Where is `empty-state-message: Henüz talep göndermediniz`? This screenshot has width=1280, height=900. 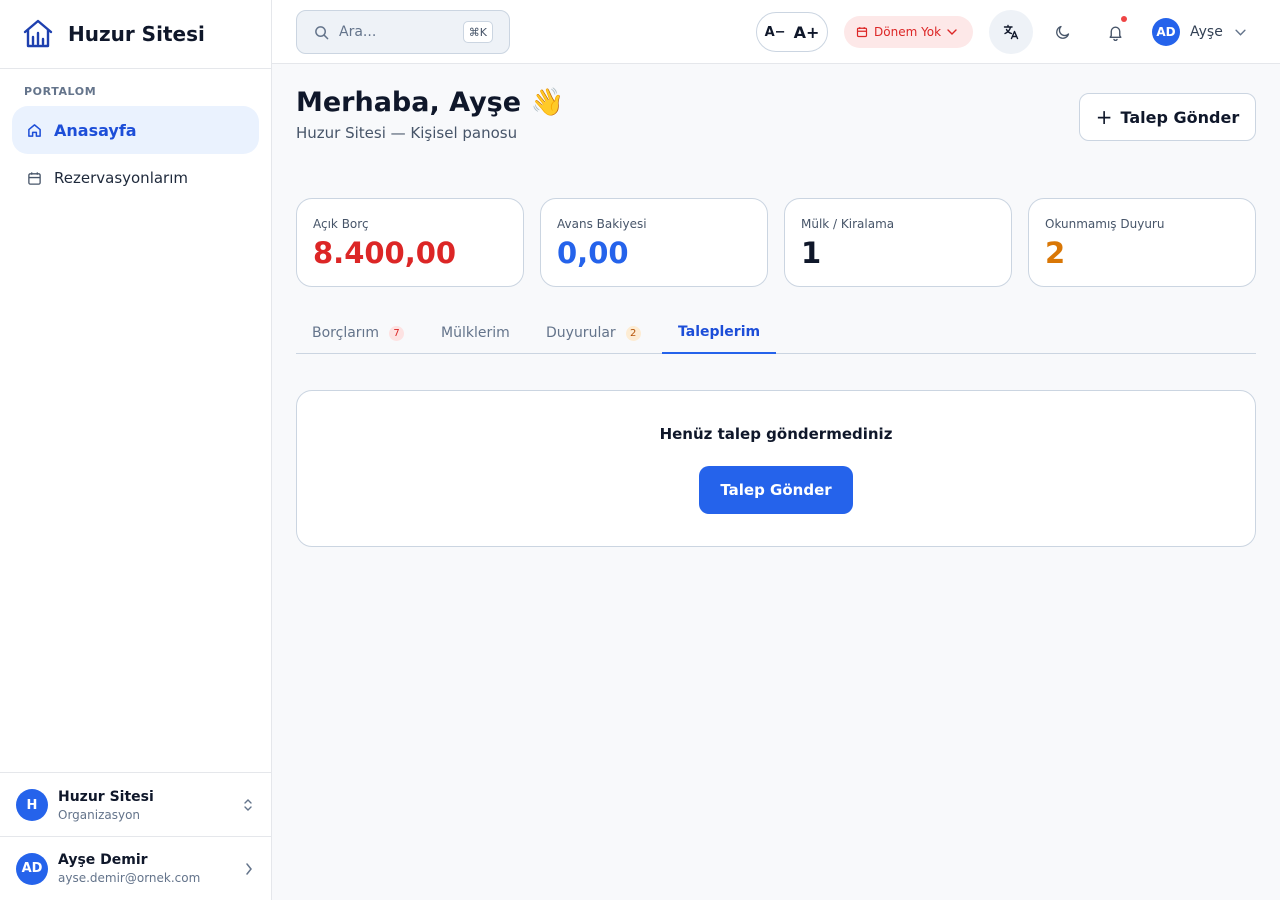
empty-state-message: Henüz talep göndermediniz is located at coordinates (776, 434).